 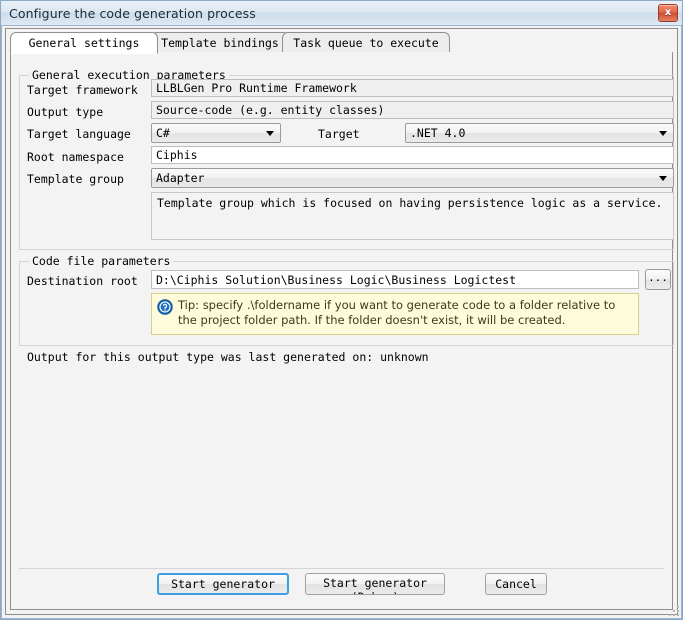 I want to click on footer-divider, so click(x=341, y=568).